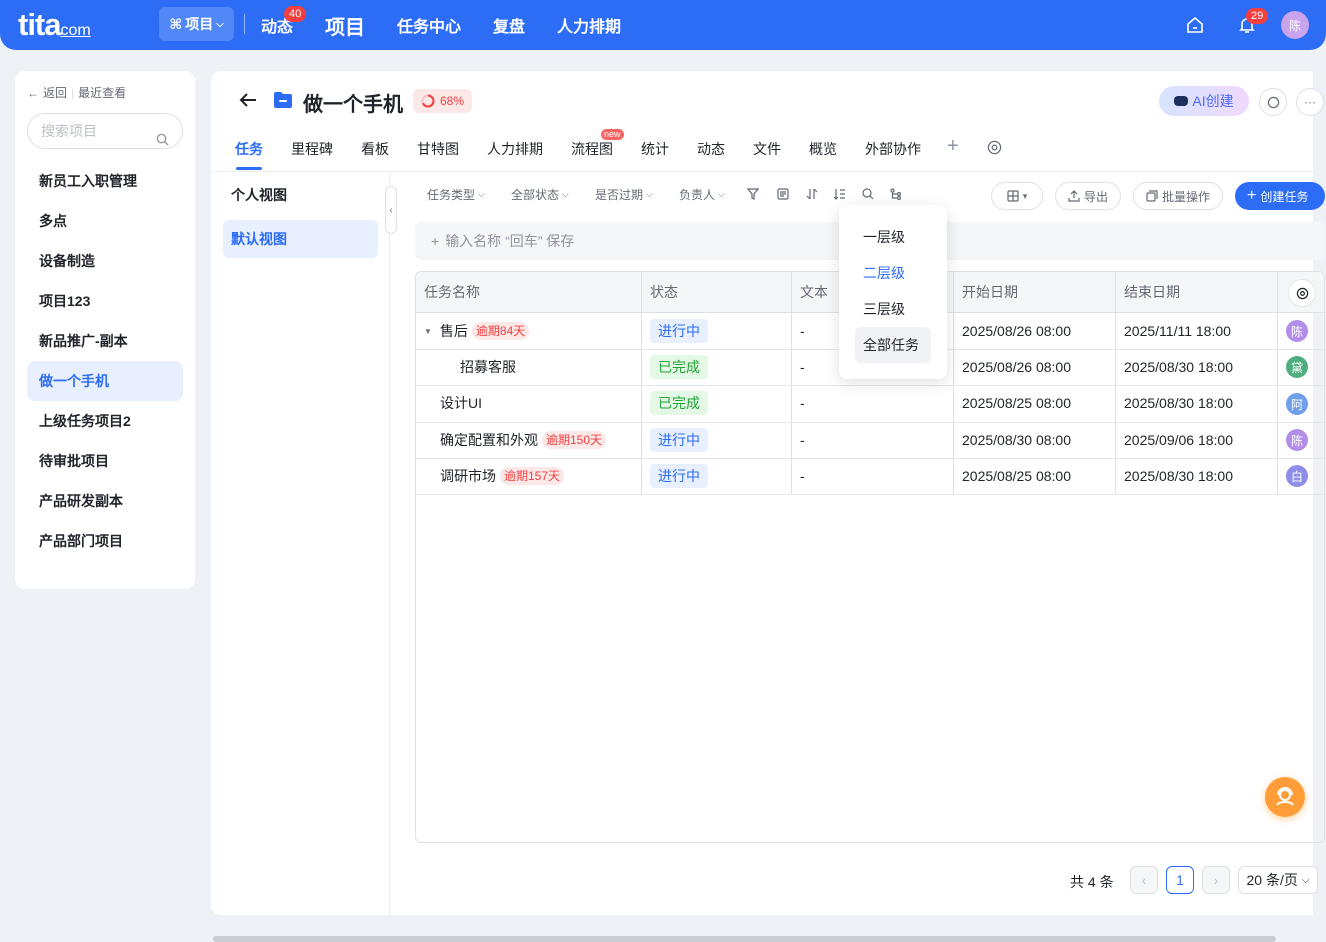  Describe the element at coordinates (375, 149) in the screenshot. I see `tab-kanban: 看板` at that location.